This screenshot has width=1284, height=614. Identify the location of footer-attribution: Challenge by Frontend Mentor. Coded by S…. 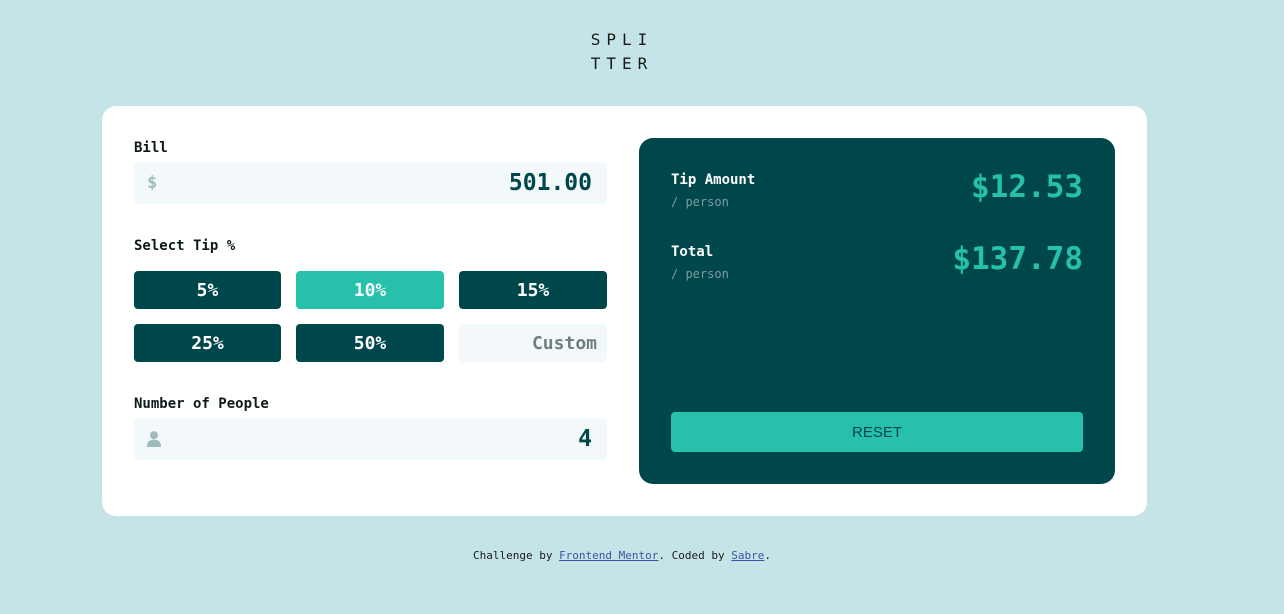
(622, 555).